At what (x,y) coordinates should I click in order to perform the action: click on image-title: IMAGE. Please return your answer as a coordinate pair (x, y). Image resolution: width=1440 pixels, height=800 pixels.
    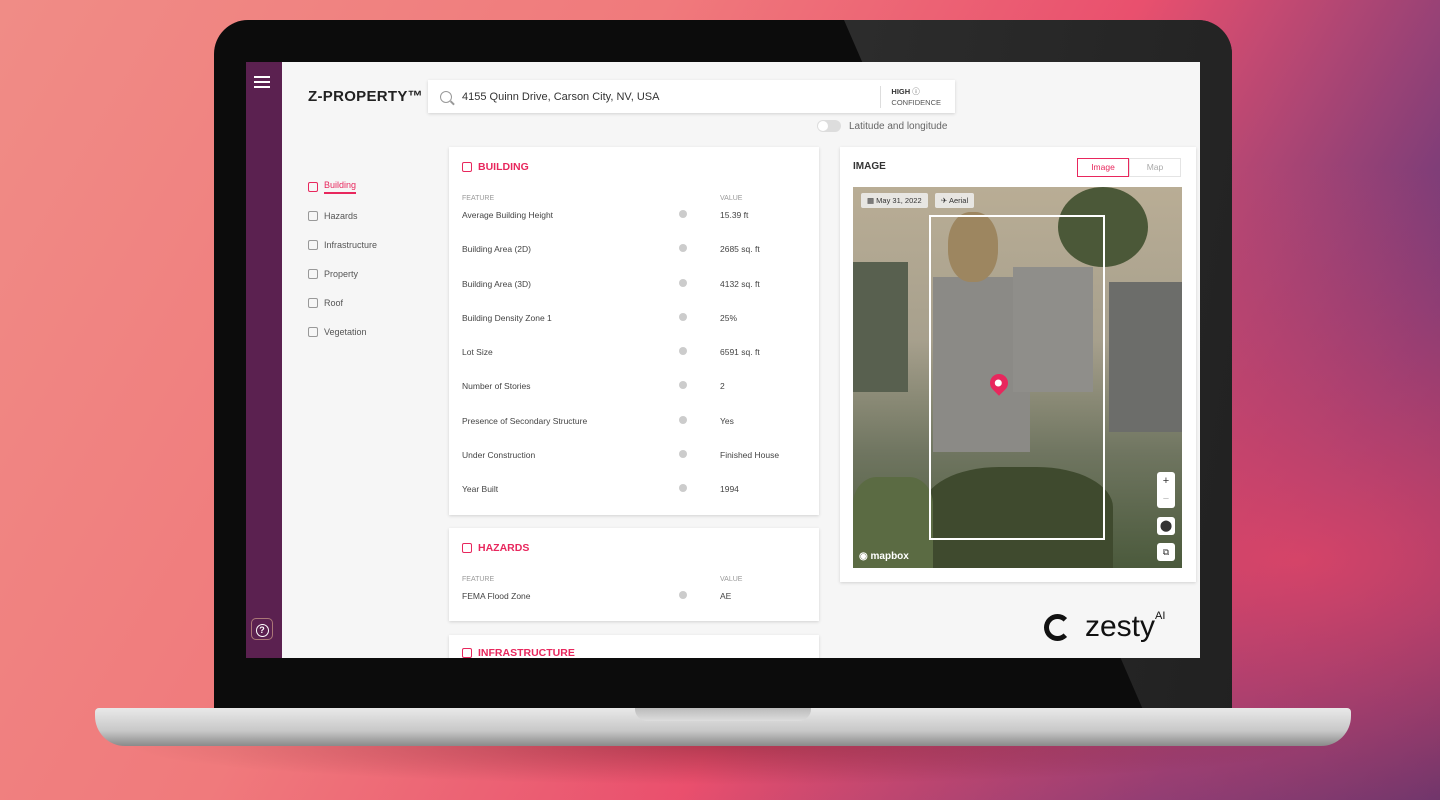
    Looking at the image, I should click on (869, 166).